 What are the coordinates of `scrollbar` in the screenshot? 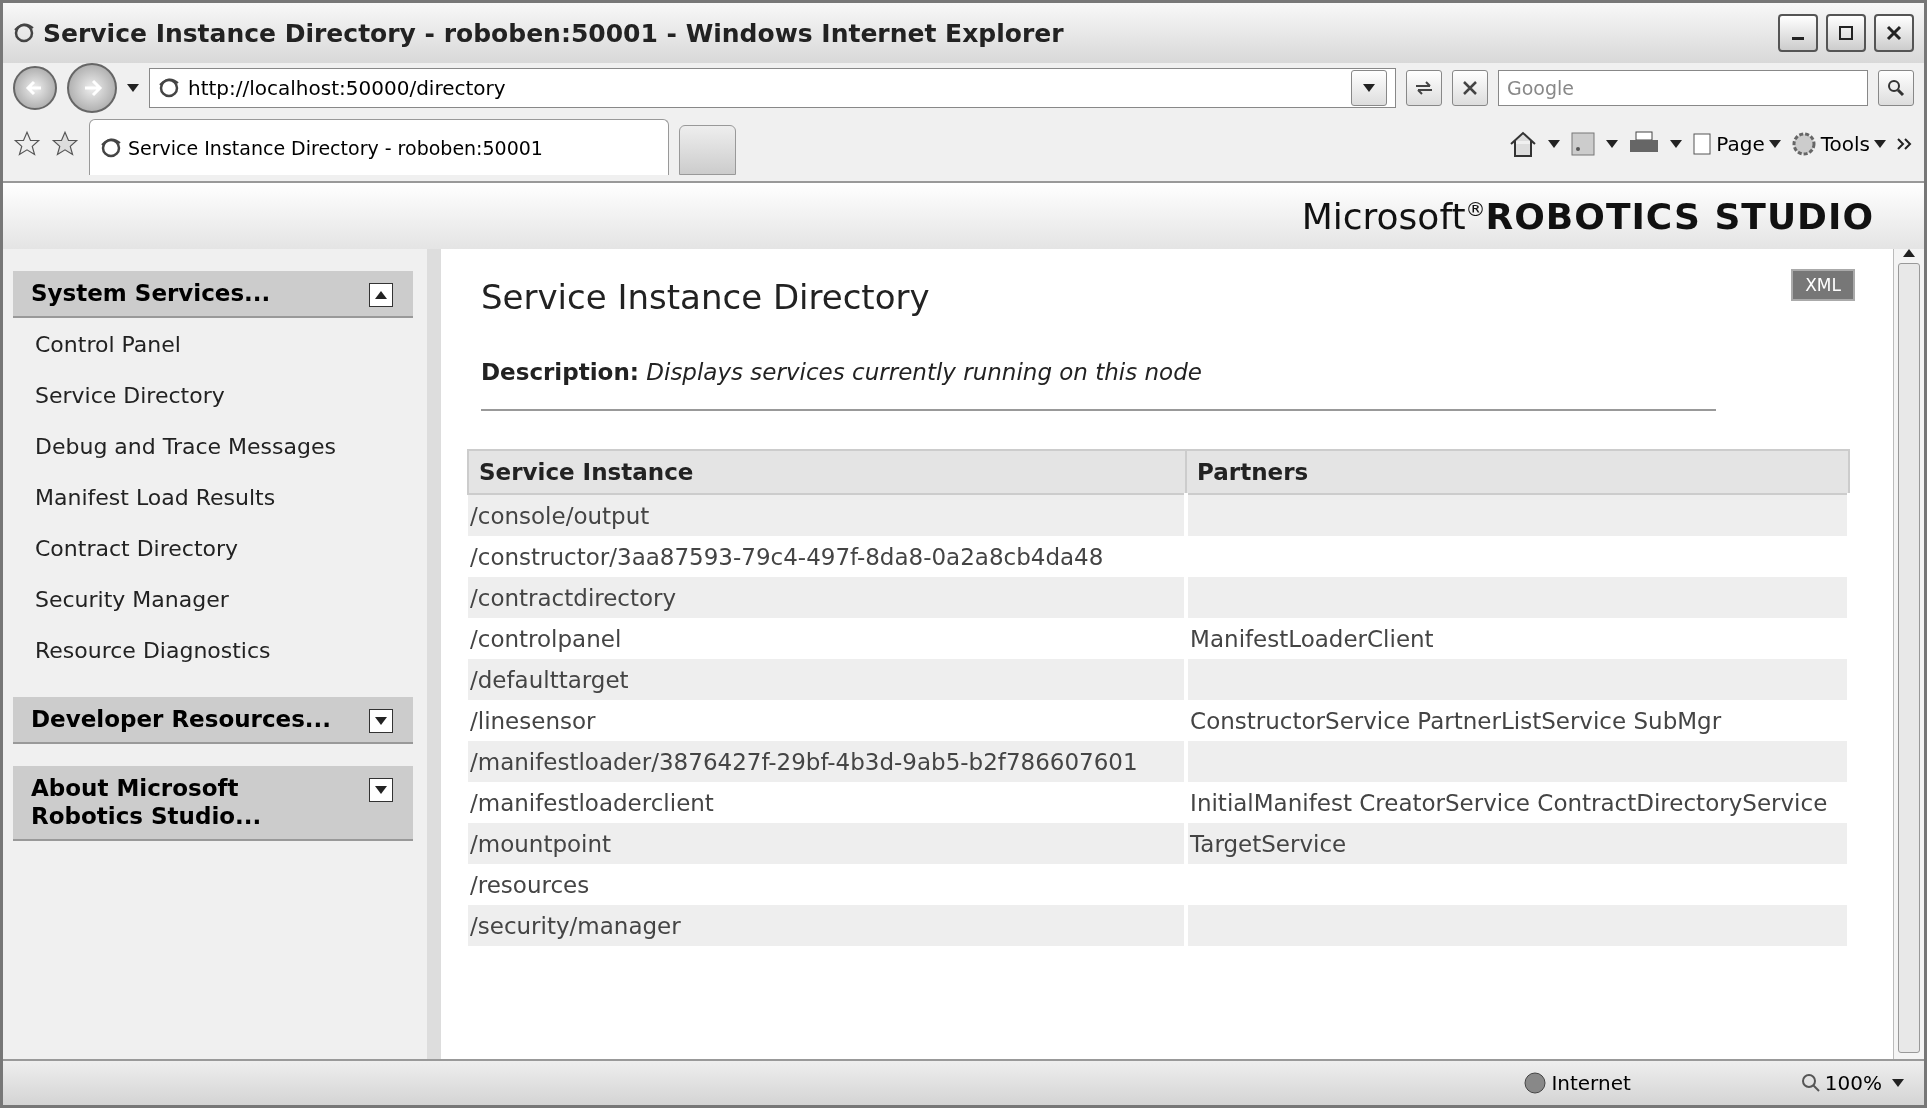 It's located at (1908, 654).